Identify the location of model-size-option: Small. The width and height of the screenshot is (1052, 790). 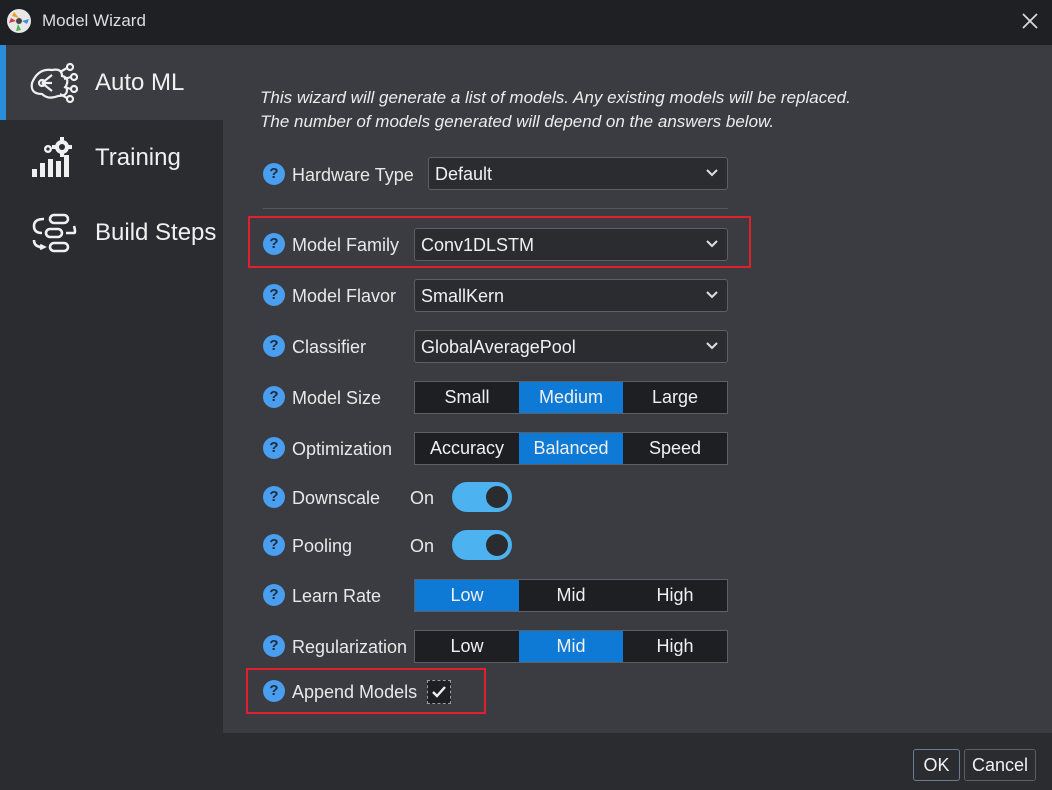
(467, 397).